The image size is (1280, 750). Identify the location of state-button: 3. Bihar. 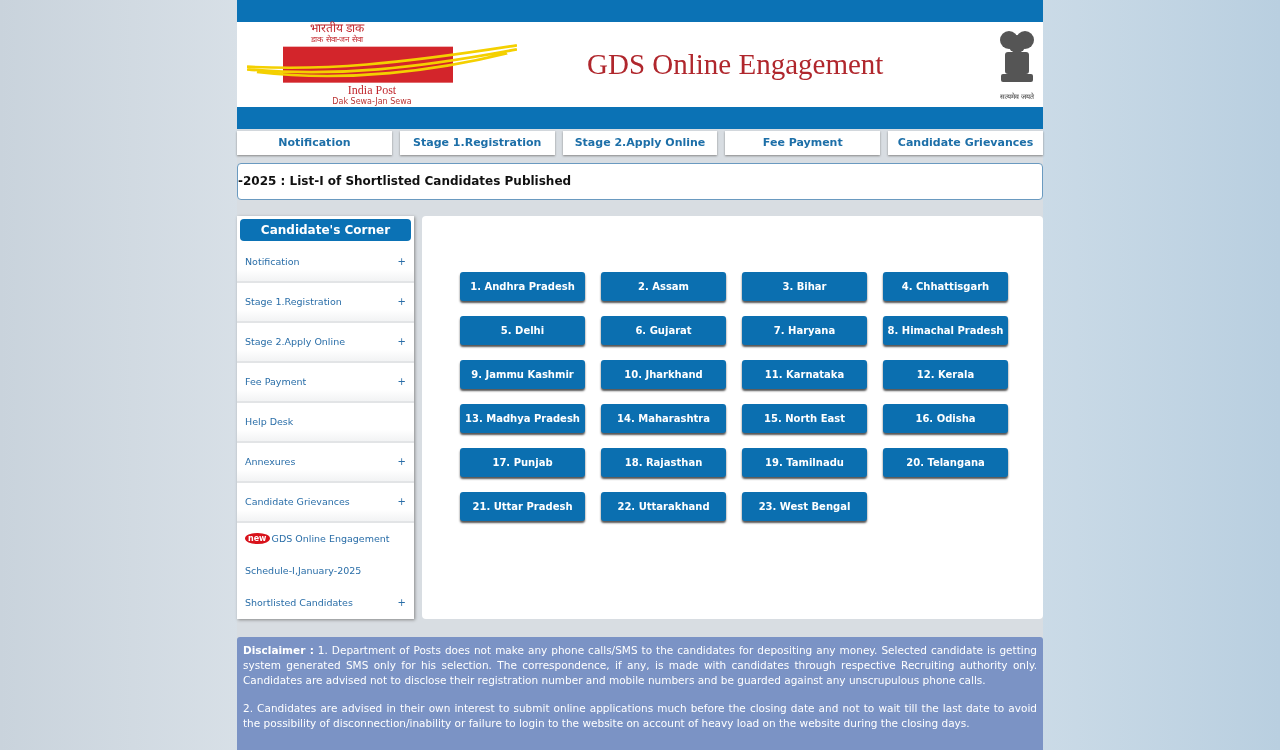
(804, 286).